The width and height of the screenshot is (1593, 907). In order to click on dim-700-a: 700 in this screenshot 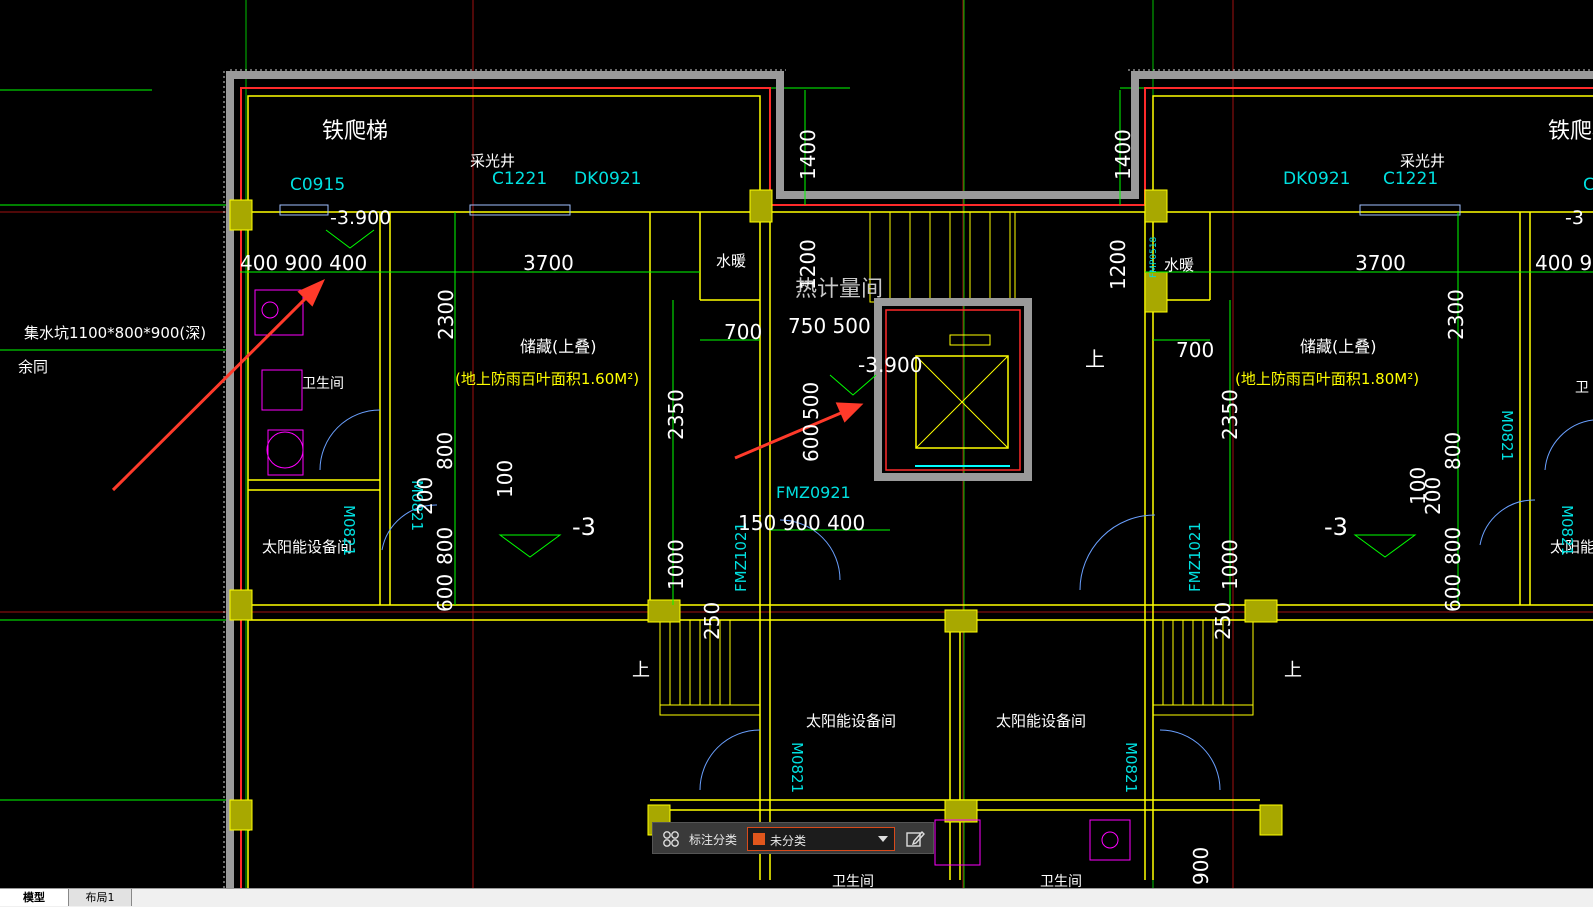, I will do `click(743, 332)`.